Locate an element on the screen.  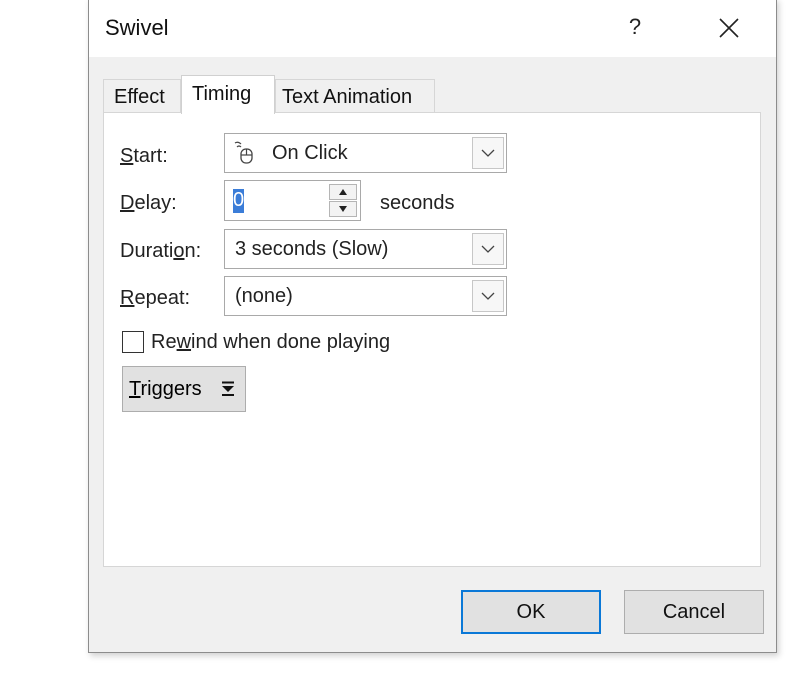
repeat-dropdown-button is located at coordinates (488, 296).